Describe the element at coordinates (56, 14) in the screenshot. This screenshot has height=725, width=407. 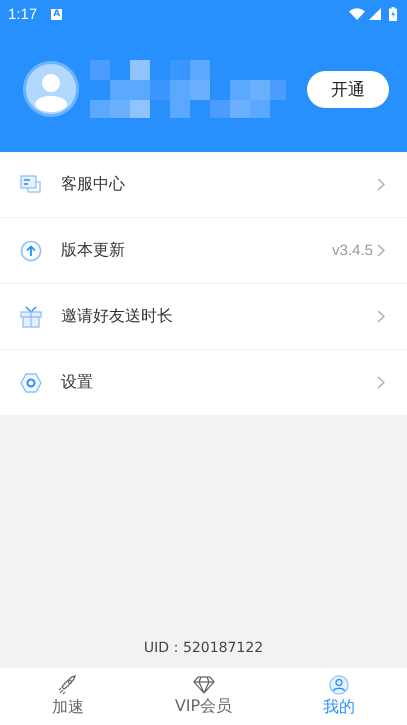
I see `notification-icon: A` at that location.